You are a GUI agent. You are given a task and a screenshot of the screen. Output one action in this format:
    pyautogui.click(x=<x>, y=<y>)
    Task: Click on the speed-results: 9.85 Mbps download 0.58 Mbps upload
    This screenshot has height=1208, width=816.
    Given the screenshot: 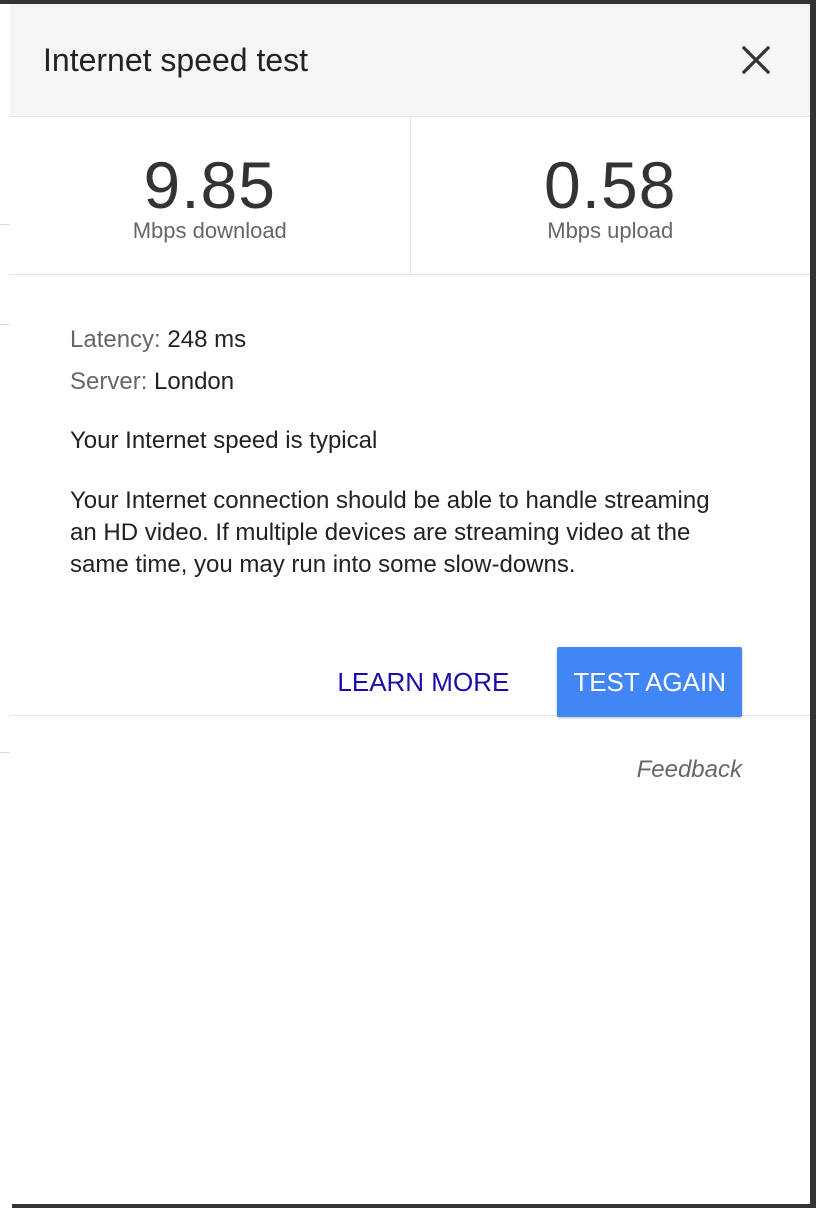 What is the action you would take?
    pyautogui.click(x=410, y=196)
    